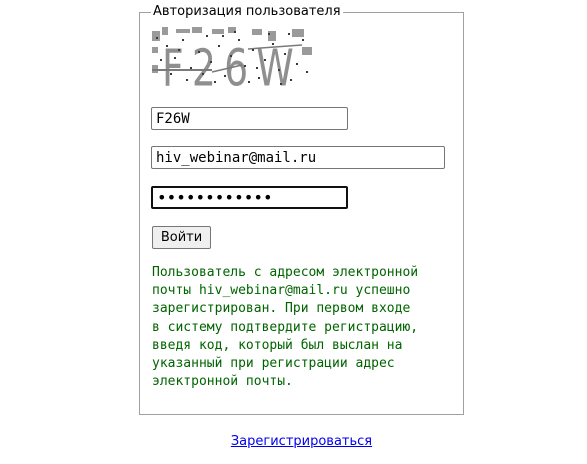  I want to click on auth-legend: Авторизация пользователя, so click(247, 12).